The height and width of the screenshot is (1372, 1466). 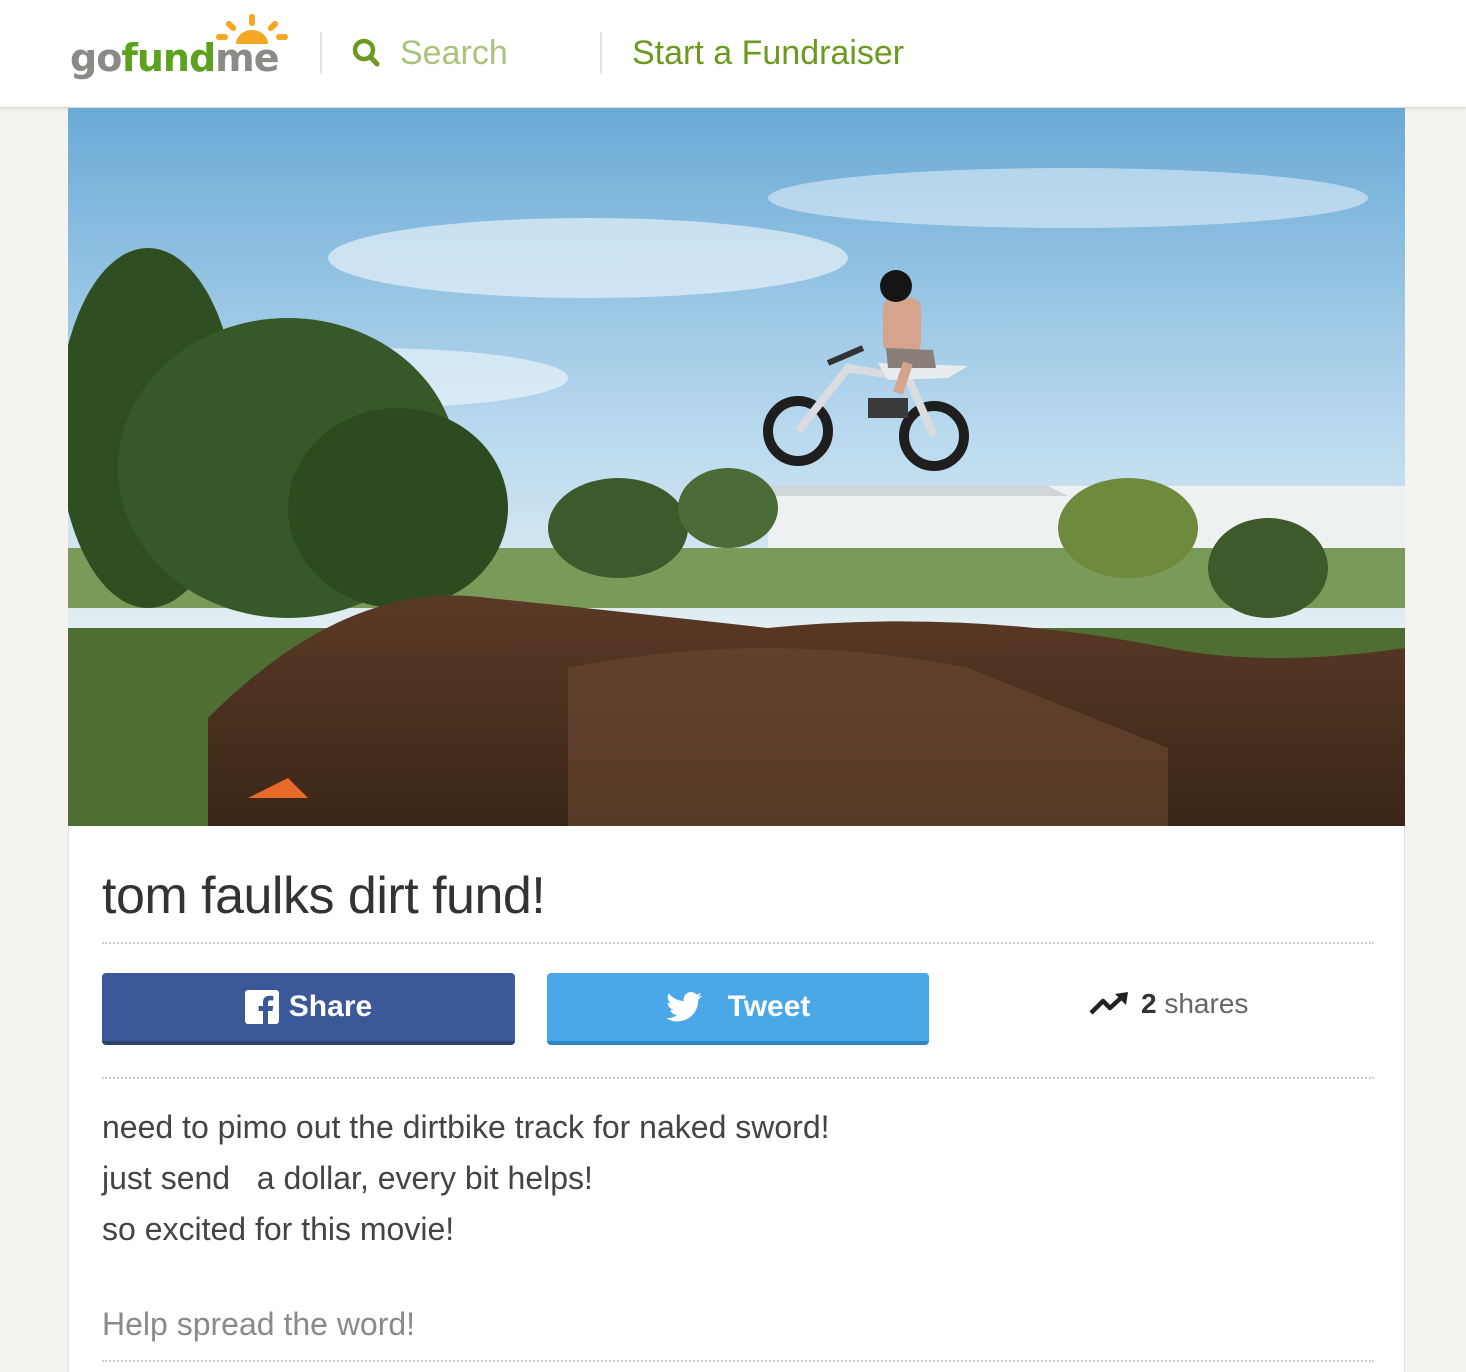 What do you see at coordinates (96, 58) in the screenshot?
I see `logo-go: go` at bounding box center [96, 58].